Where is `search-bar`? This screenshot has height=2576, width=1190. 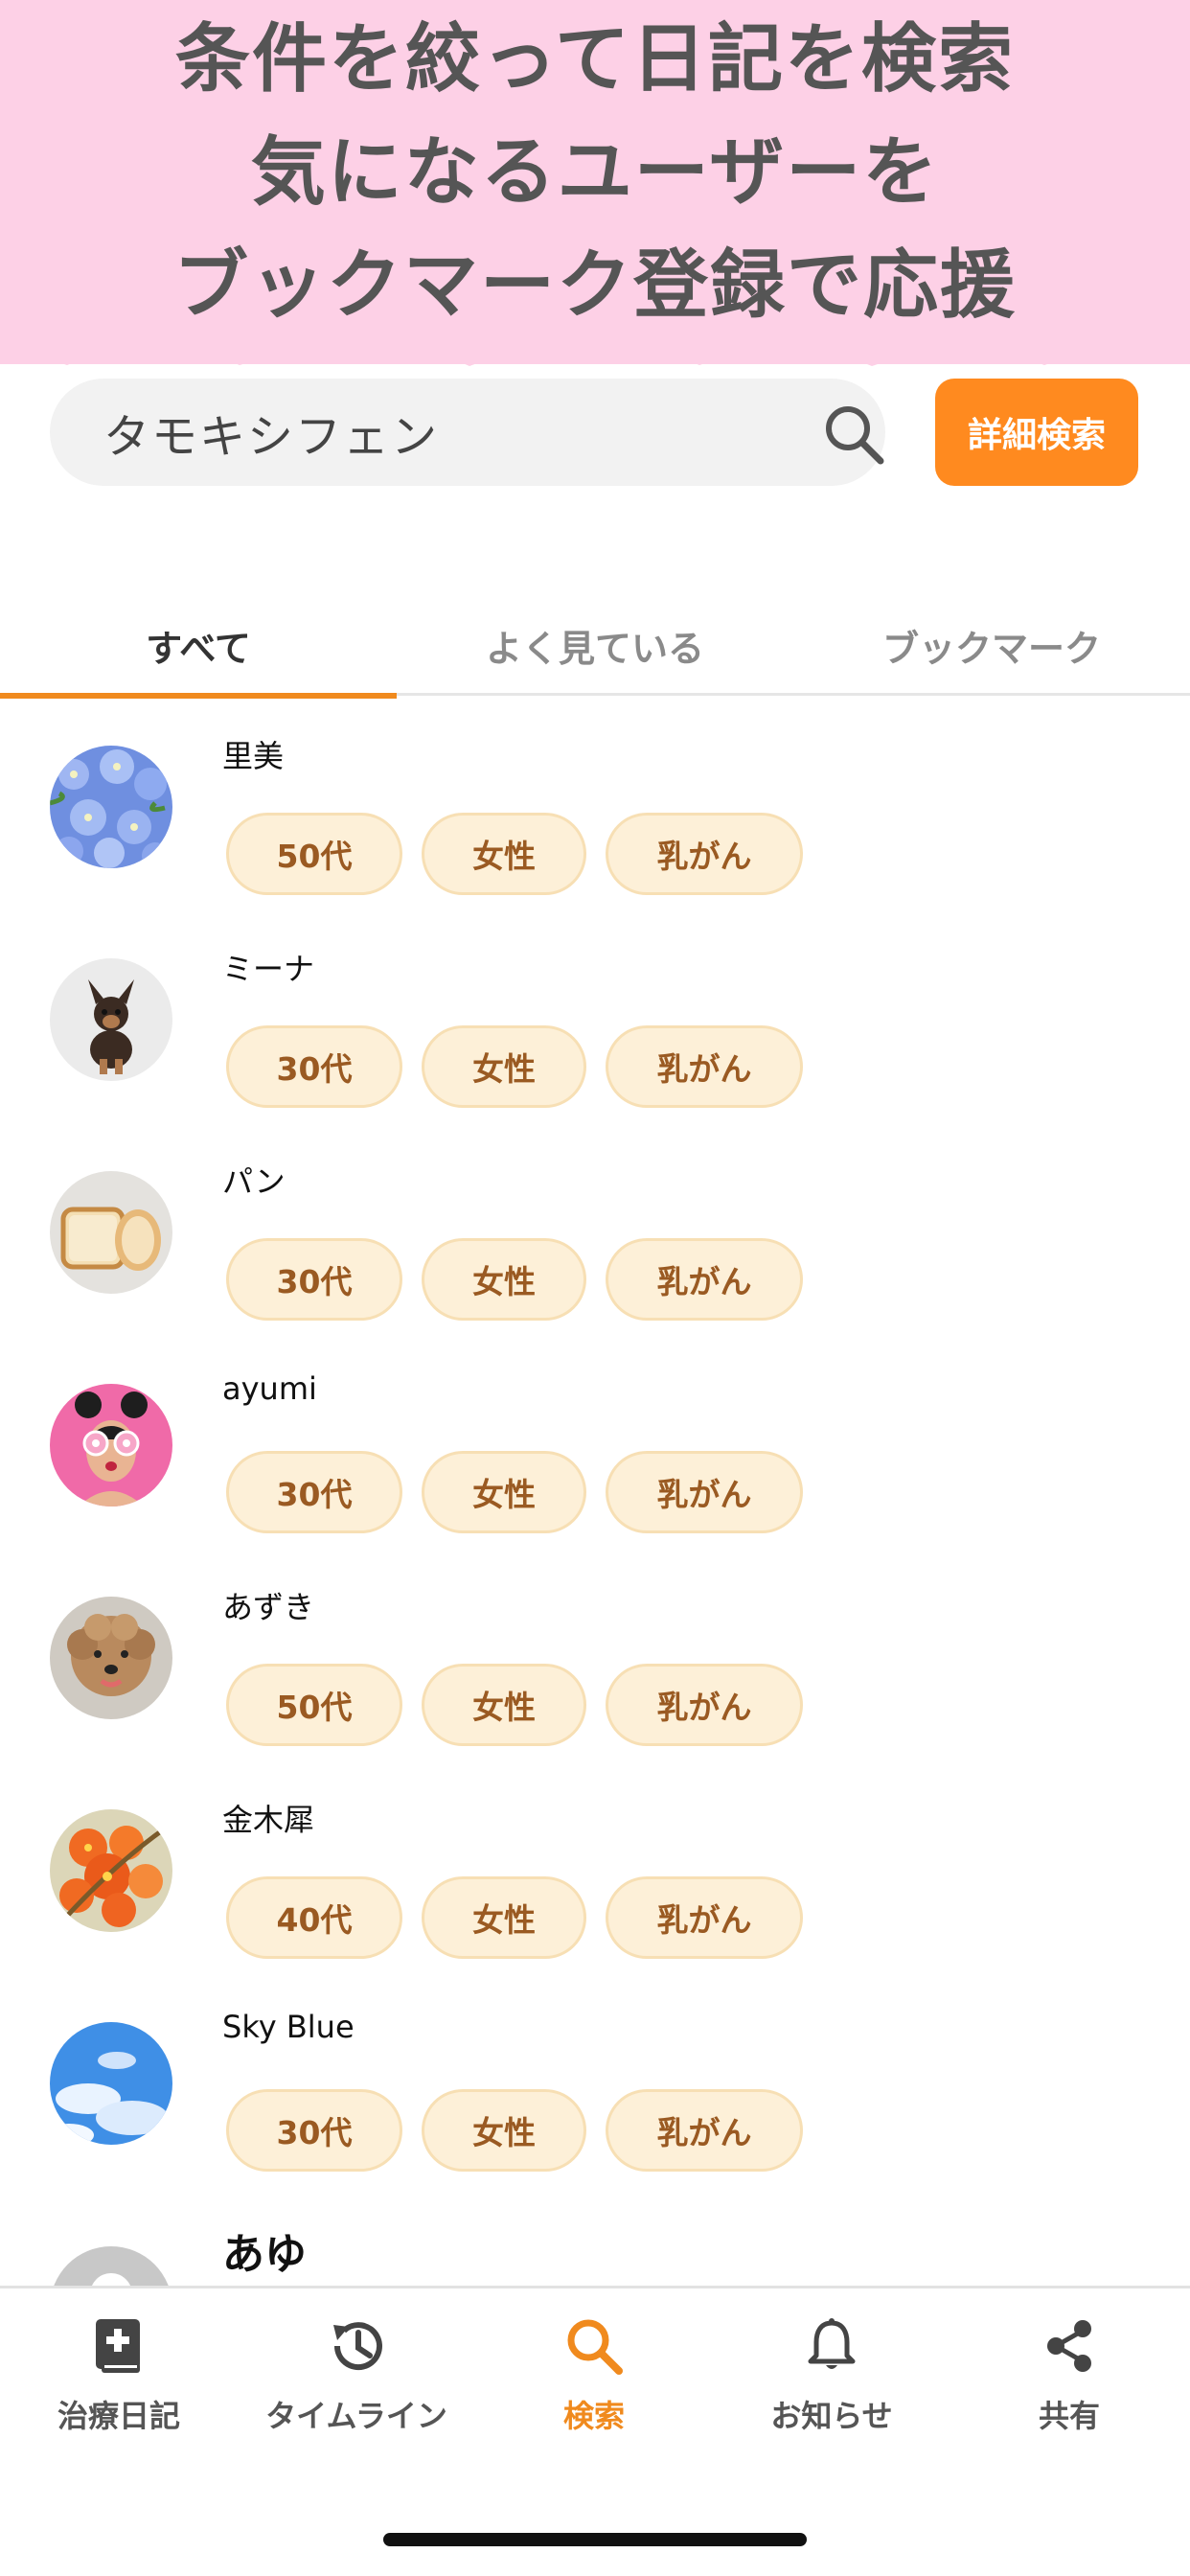
search-bar is located at coordinates (468, 432).